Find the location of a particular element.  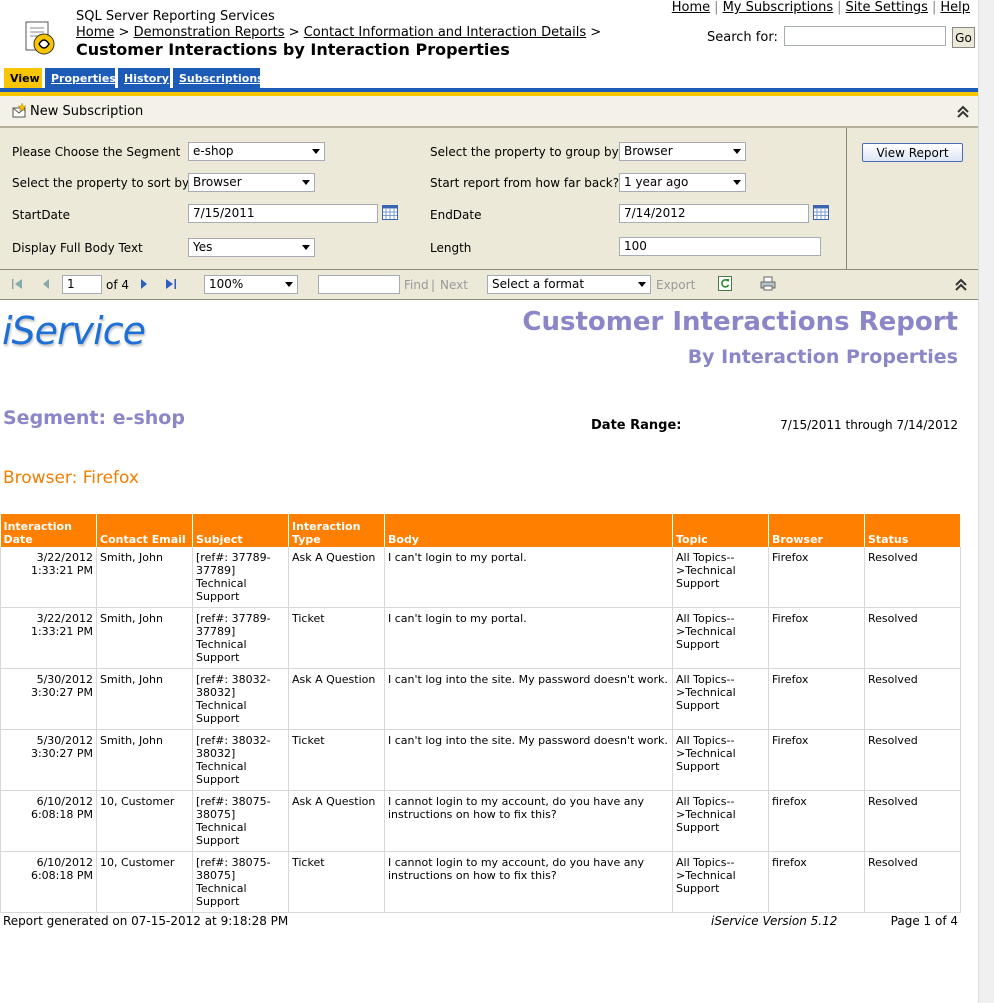

segment-select: e-shop is located at coordinates (256, 151).